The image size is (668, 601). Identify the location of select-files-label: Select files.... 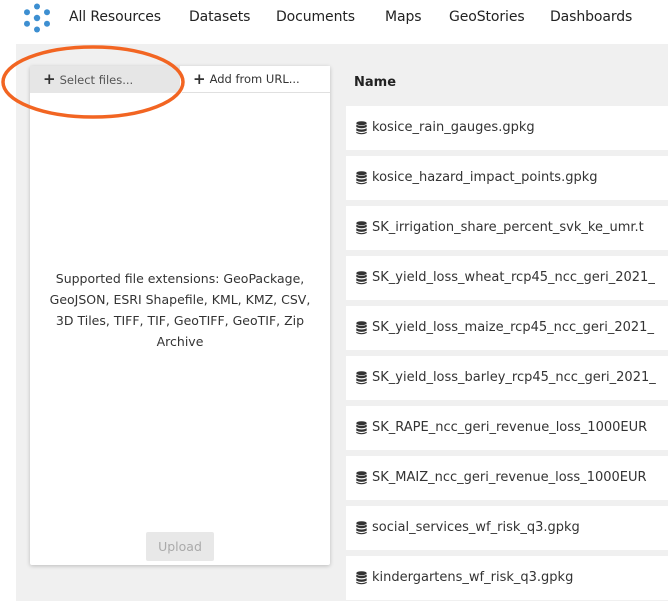
(96, 79).